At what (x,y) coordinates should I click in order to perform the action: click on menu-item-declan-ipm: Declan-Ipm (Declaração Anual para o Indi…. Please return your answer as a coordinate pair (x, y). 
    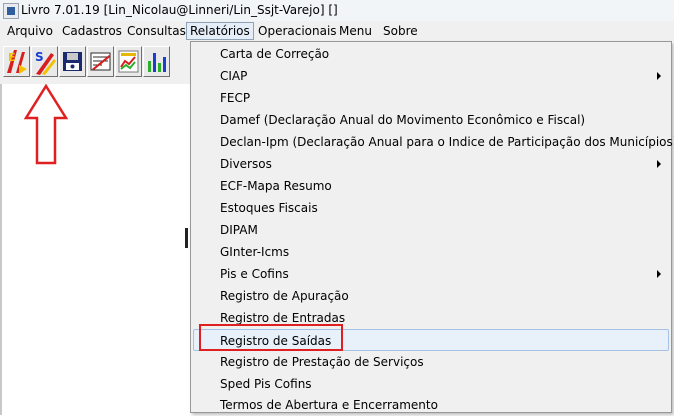
    Looking at the image, I should click on (433, 142).